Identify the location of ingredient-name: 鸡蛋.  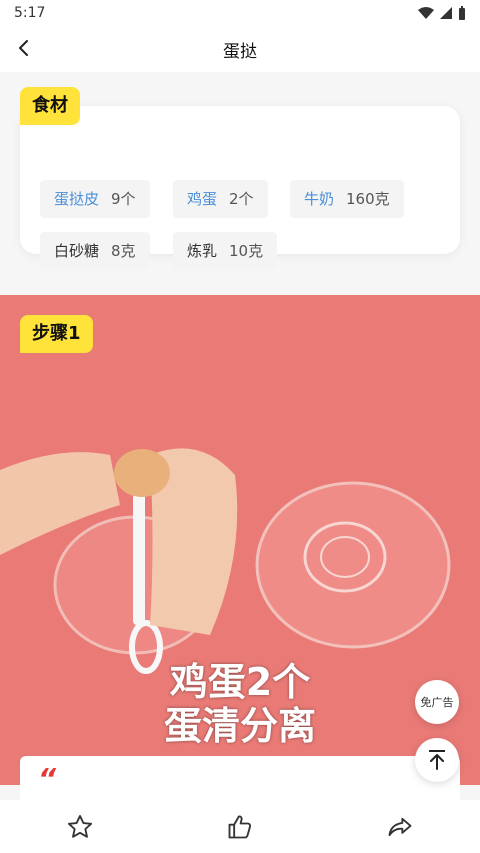
(202, 199).